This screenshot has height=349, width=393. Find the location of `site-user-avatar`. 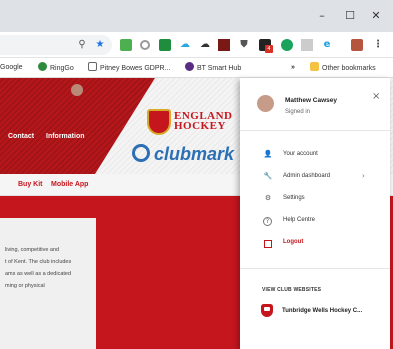

site-user-avatar is located at coordinates (77, 90).